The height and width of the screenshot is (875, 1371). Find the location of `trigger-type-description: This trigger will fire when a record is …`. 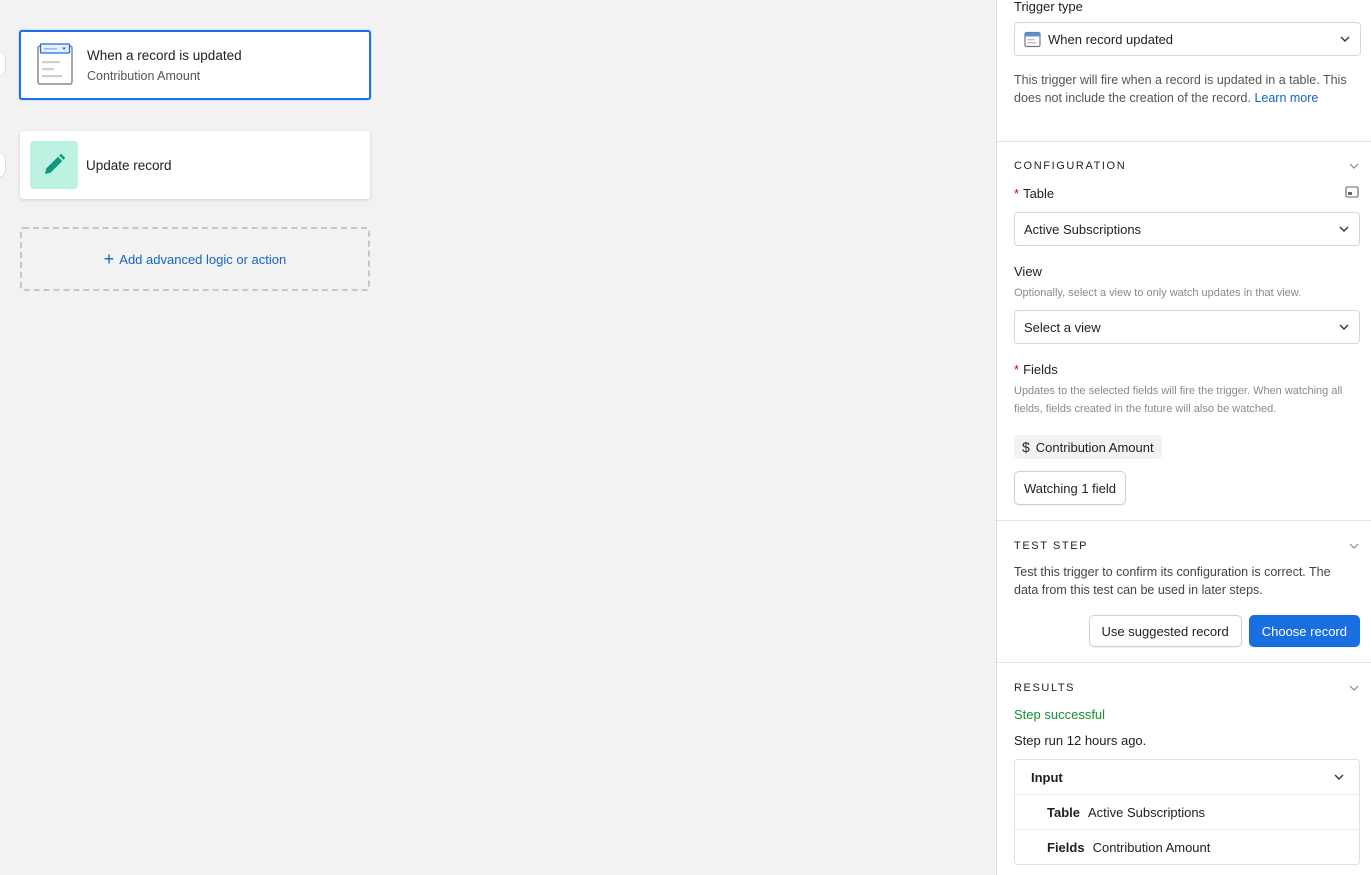

trigger-type-description: This trigger will fire when a record is … is located at coordinates (1186, 89).